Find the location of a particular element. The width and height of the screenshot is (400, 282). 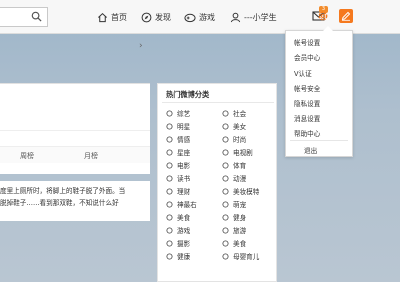

category-label: 美妆模特 is located at coordinates (246, 192).